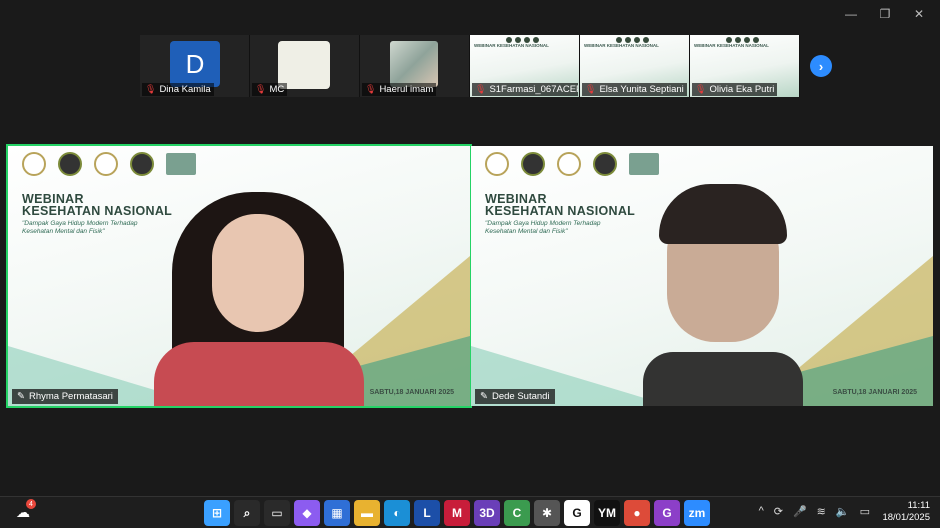 This screenshot has height=528, width=940. What do you see at coordinates (547, 513) in the screenshot?
I see `tools-icon: ✱` at bounding box center [547, 513].